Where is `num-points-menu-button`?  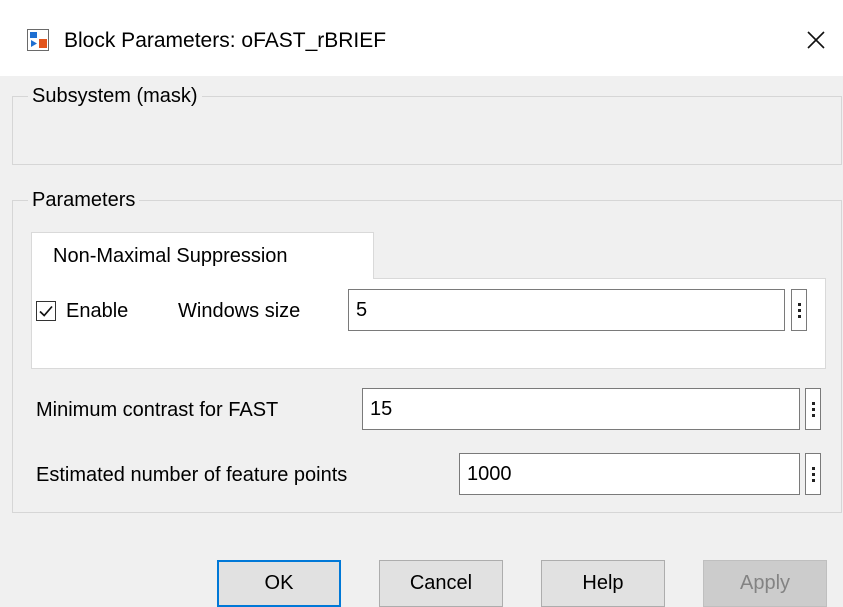 num-points-menu-button is located at coordinates (813, 474).